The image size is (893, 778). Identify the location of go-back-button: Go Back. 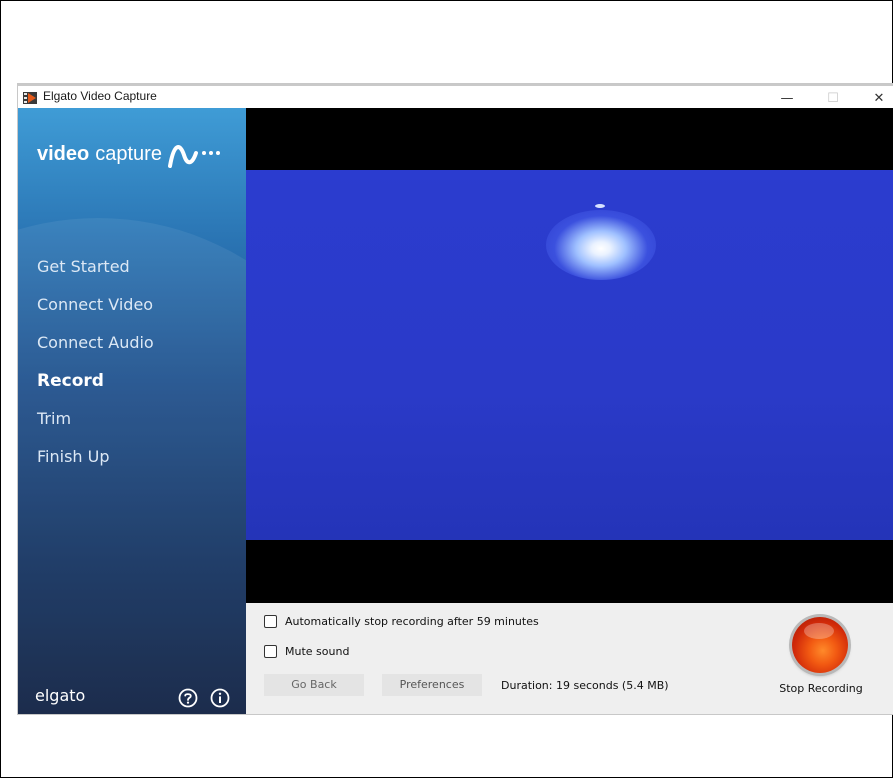
(314, 685).